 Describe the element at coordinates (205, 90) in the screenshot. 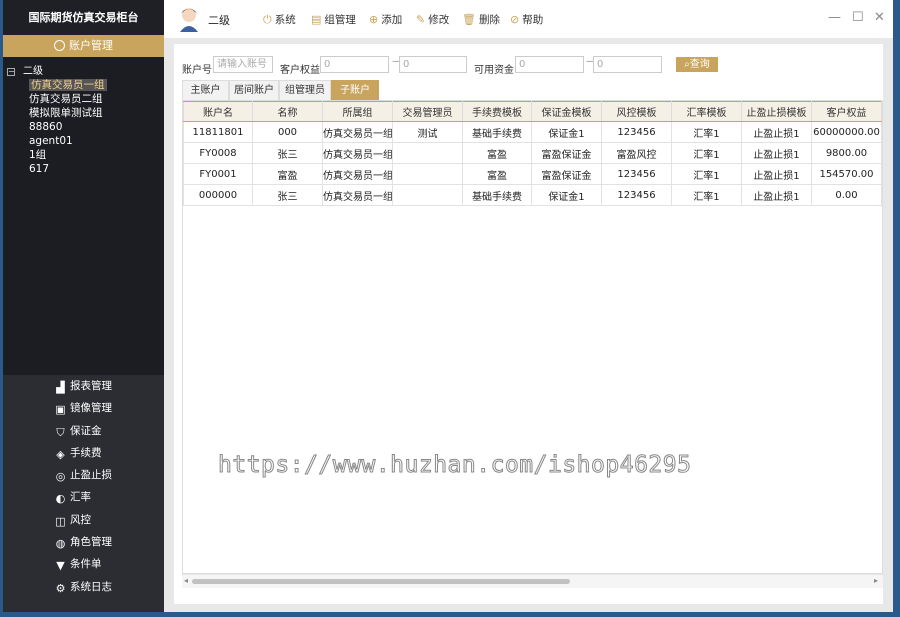

I see `tab-main-account: 主账户` at that location.